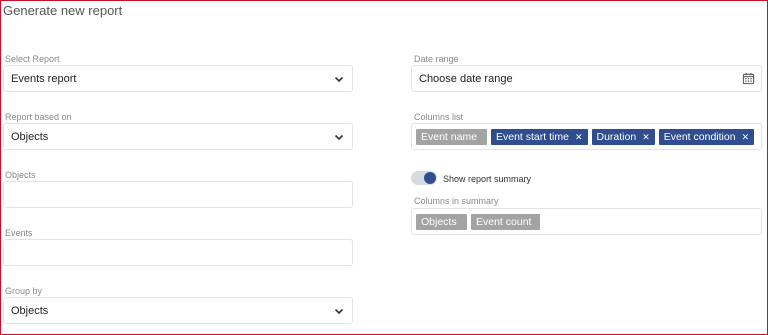  I want to click on report-based-on-value: Objects, so click(30, 137).